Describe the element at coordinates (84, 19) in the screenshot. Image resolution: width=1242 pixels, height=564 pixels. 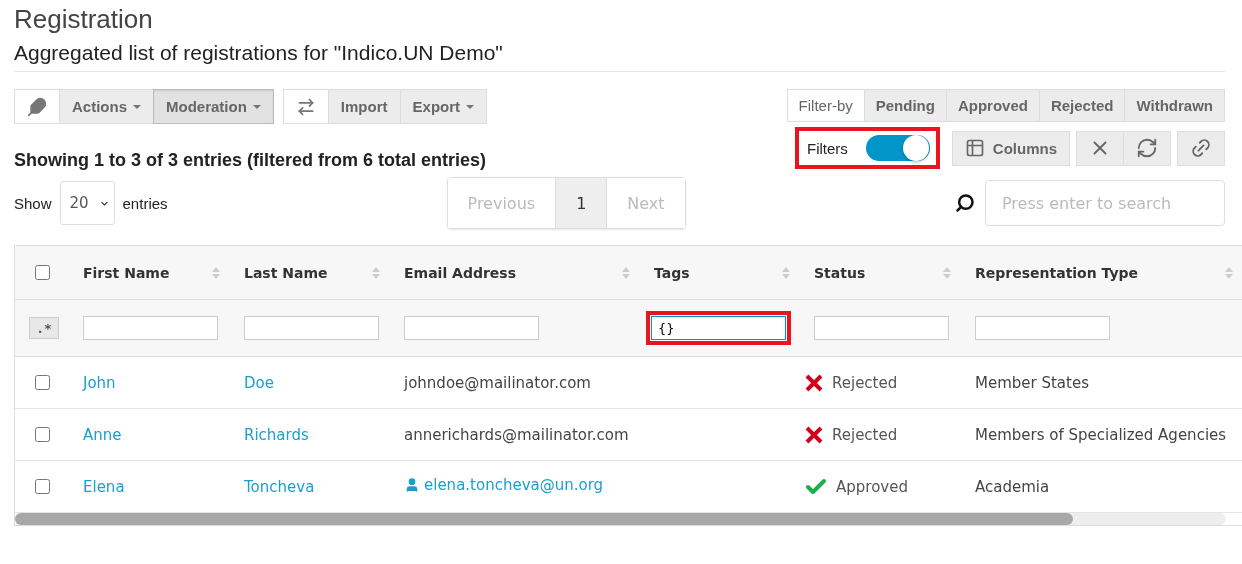
I see `page-title: Registration` at that location.